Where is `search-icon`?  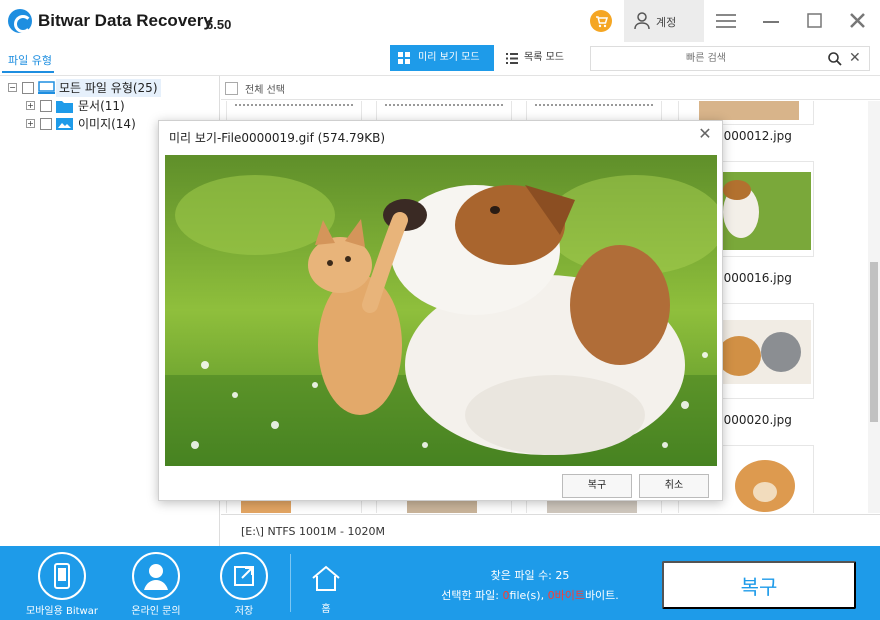
search-icon is located at coordinates (835, 59).